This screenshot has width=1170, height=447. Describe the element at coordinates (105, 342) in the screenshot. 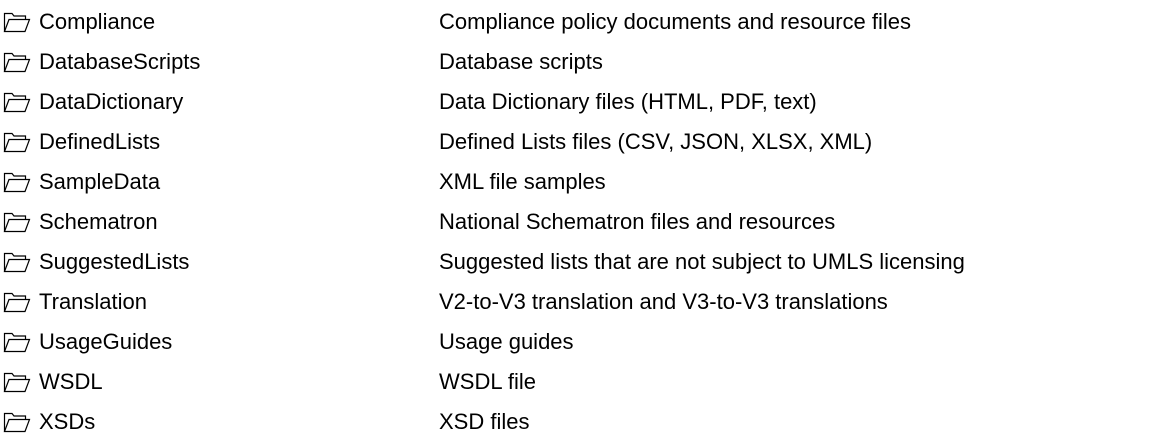

I see `folder-name: UsageGuides` at that location.